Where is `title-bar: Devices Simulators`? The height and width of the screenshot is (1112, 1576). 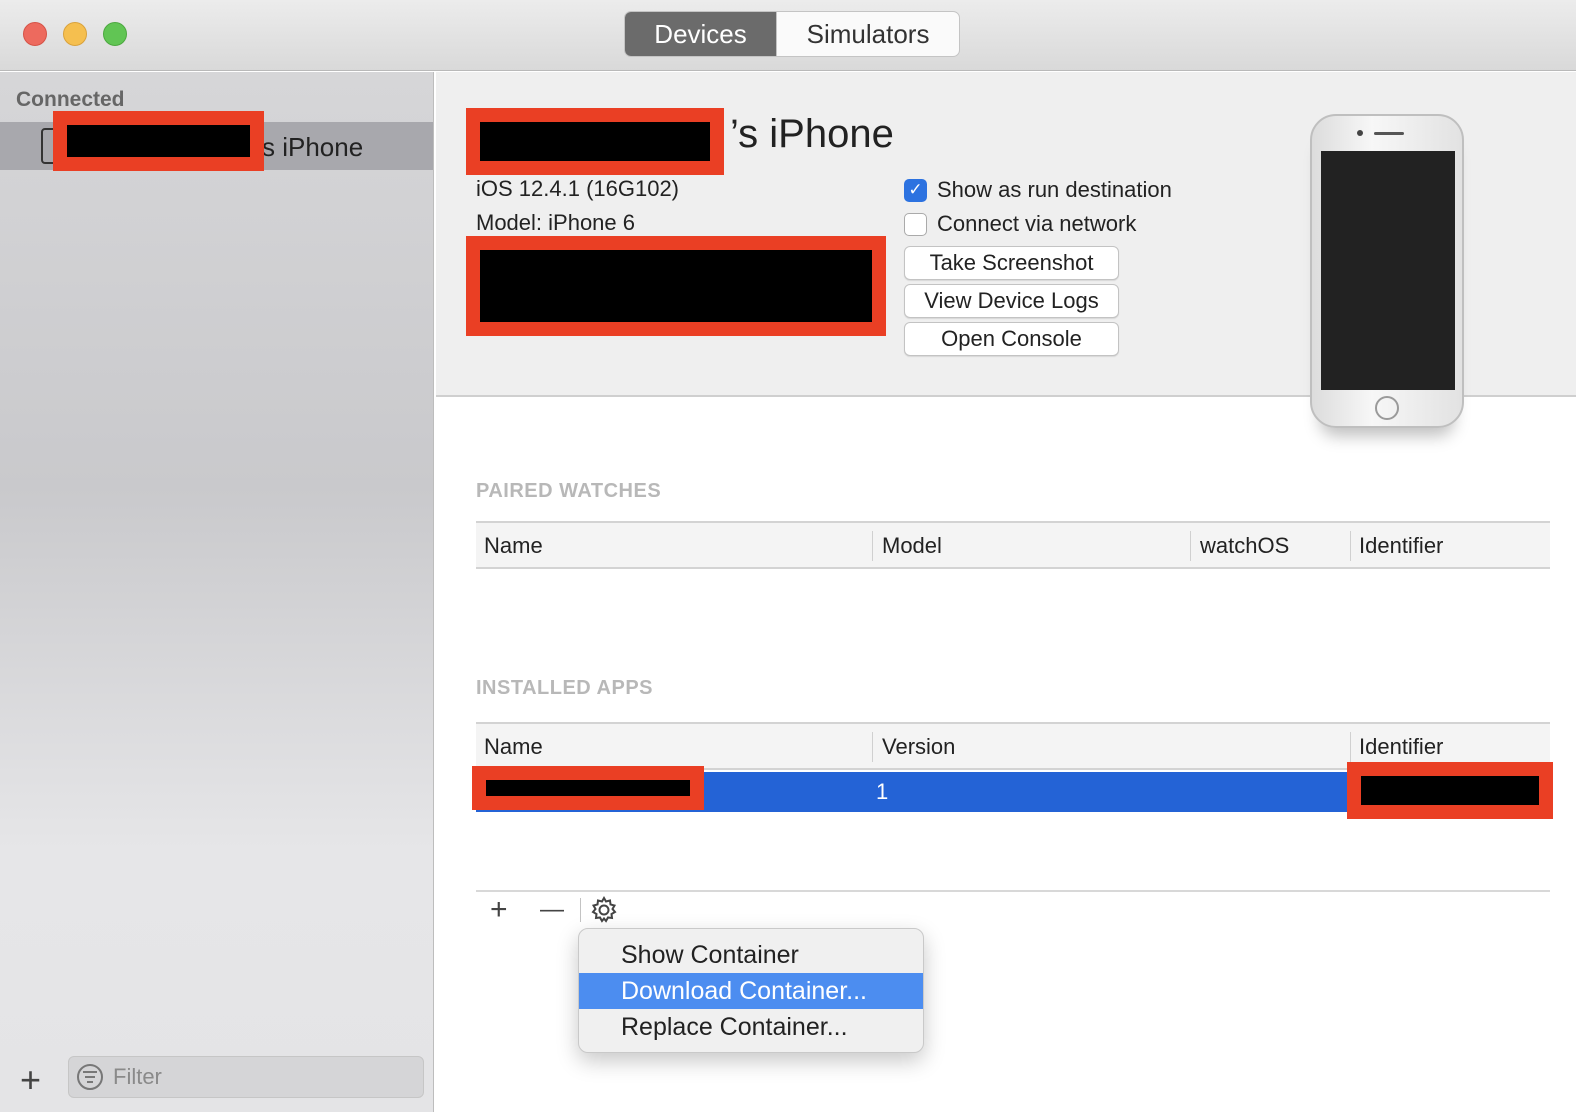 title-bar: Devices Simulators is located at coordinates (788, 35).